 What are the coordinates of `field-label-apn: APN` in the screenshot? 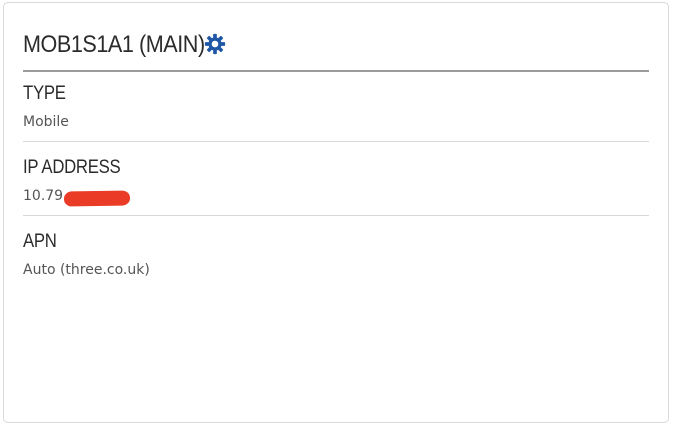 It's located at (40, 241).